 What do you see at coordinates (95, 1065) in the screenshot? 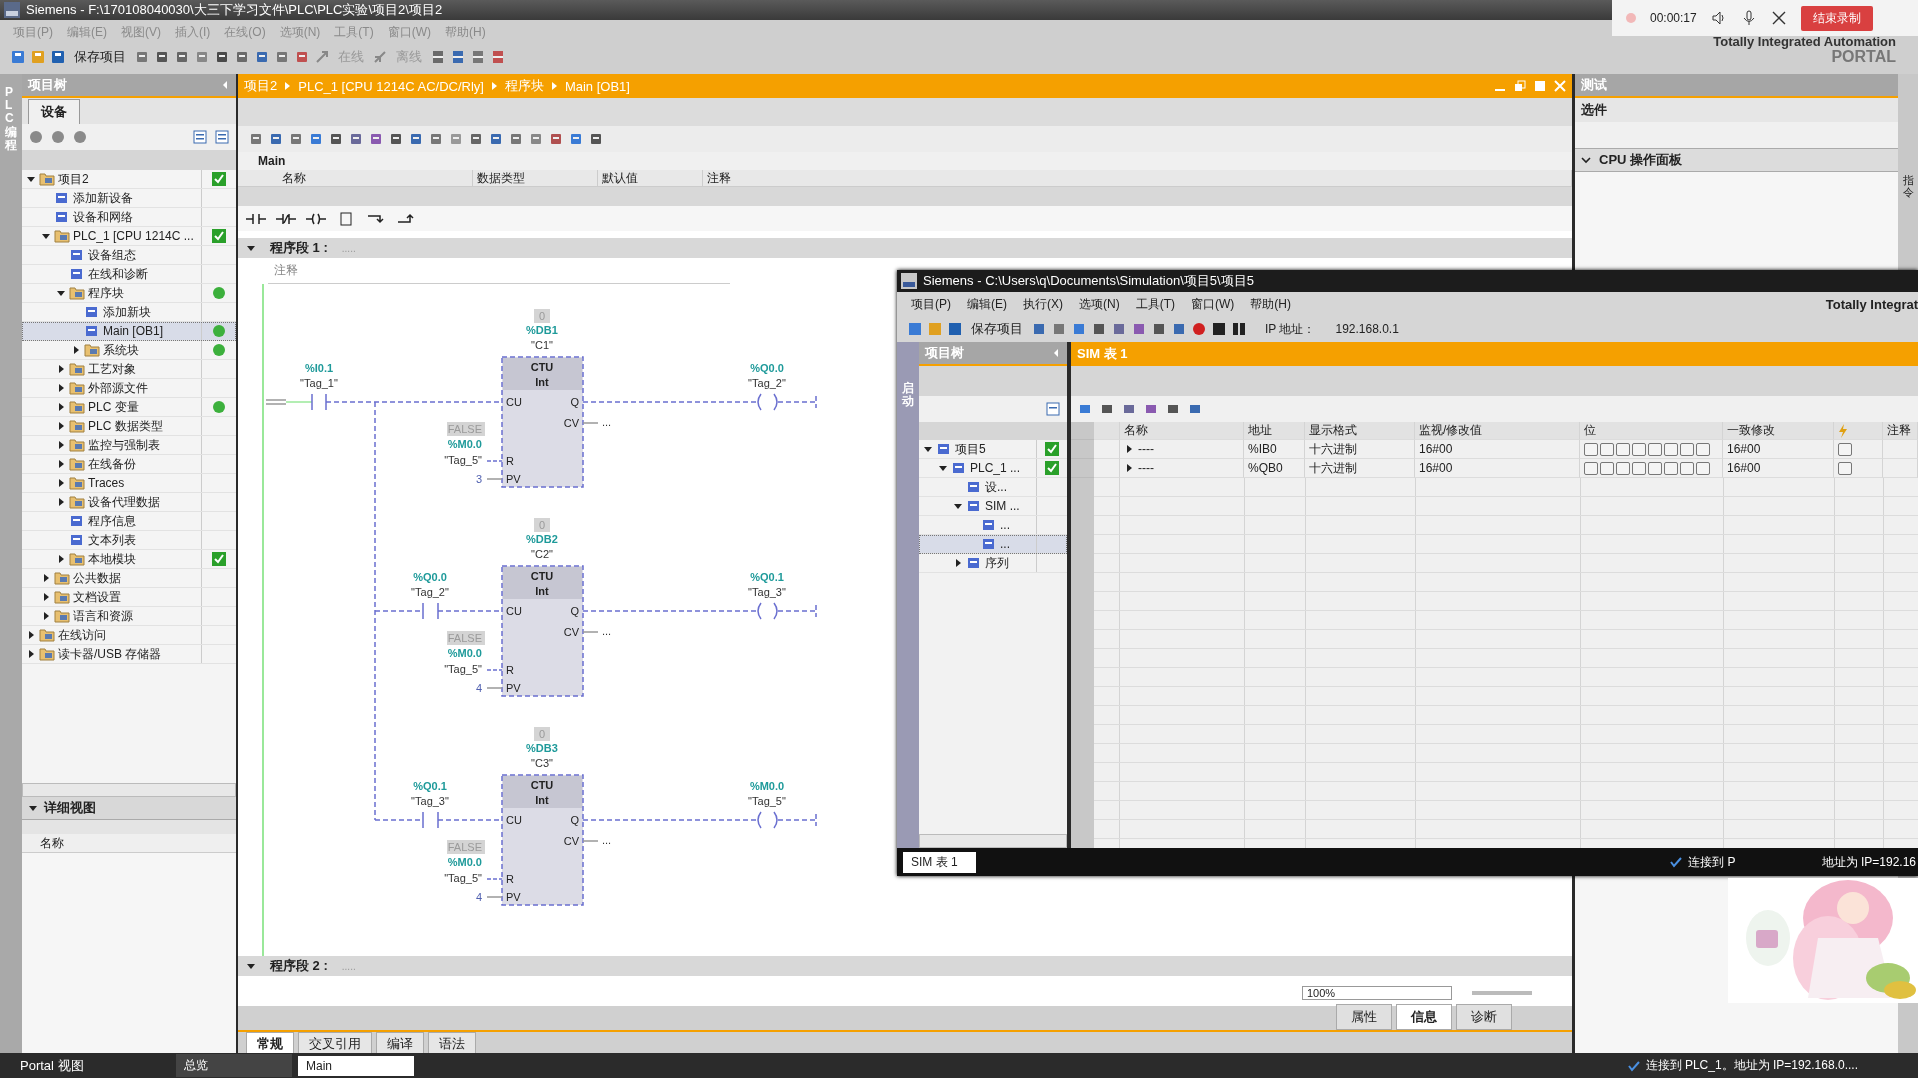
I see `portal-view-button: Portal 视图` at bounding box center [95, 1065].